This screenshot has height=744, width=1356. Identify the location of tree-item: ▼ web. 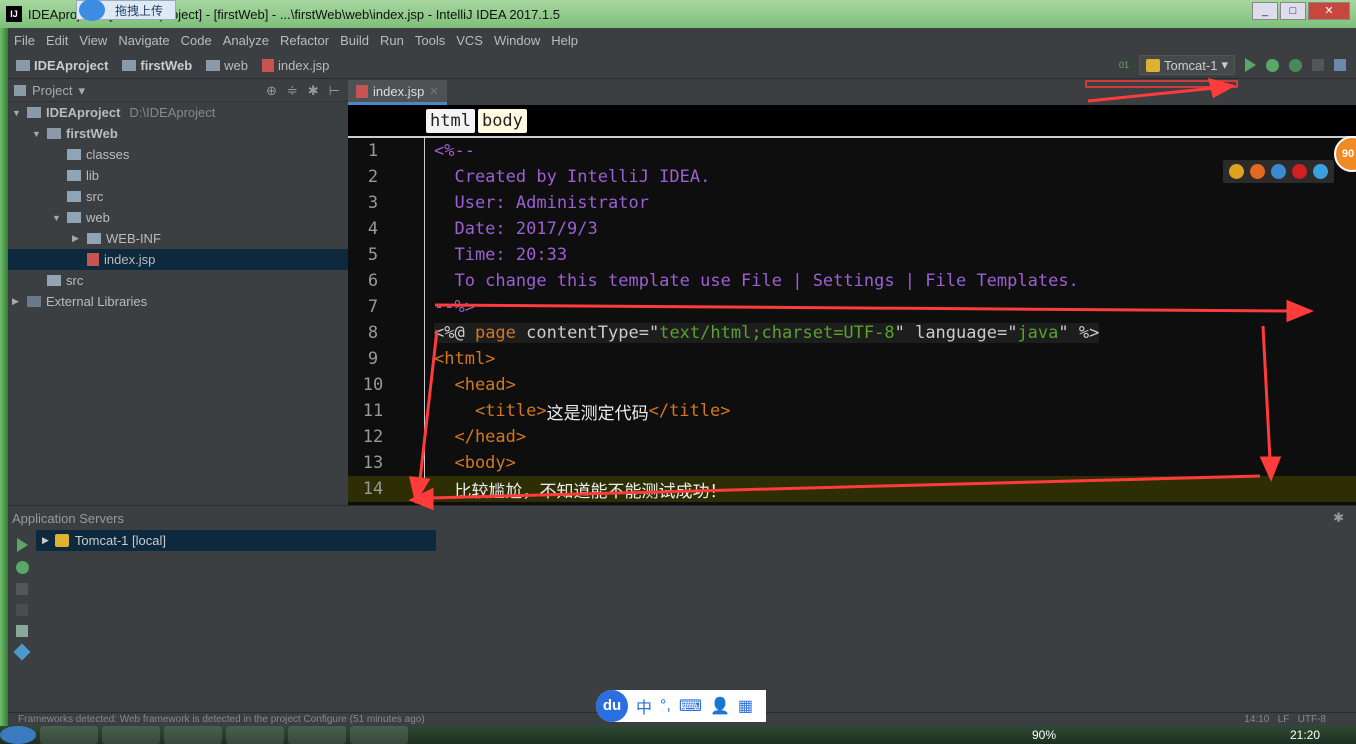
(178, 217).